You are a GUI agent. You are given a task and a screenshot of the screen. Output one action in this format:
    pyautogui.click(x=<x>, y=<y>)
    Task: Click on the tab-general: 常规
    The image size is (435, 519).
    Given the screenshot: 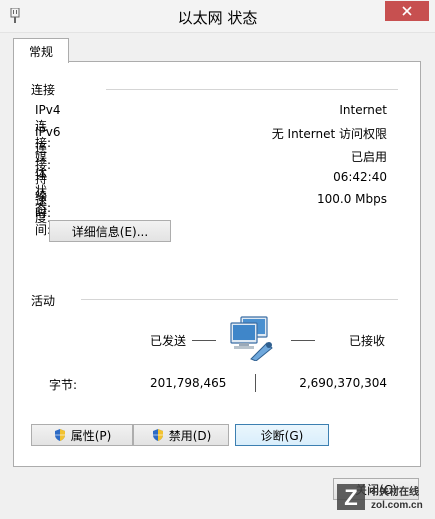 What is the action you would take?
    pyautogui.click(x=41, y=50)
    